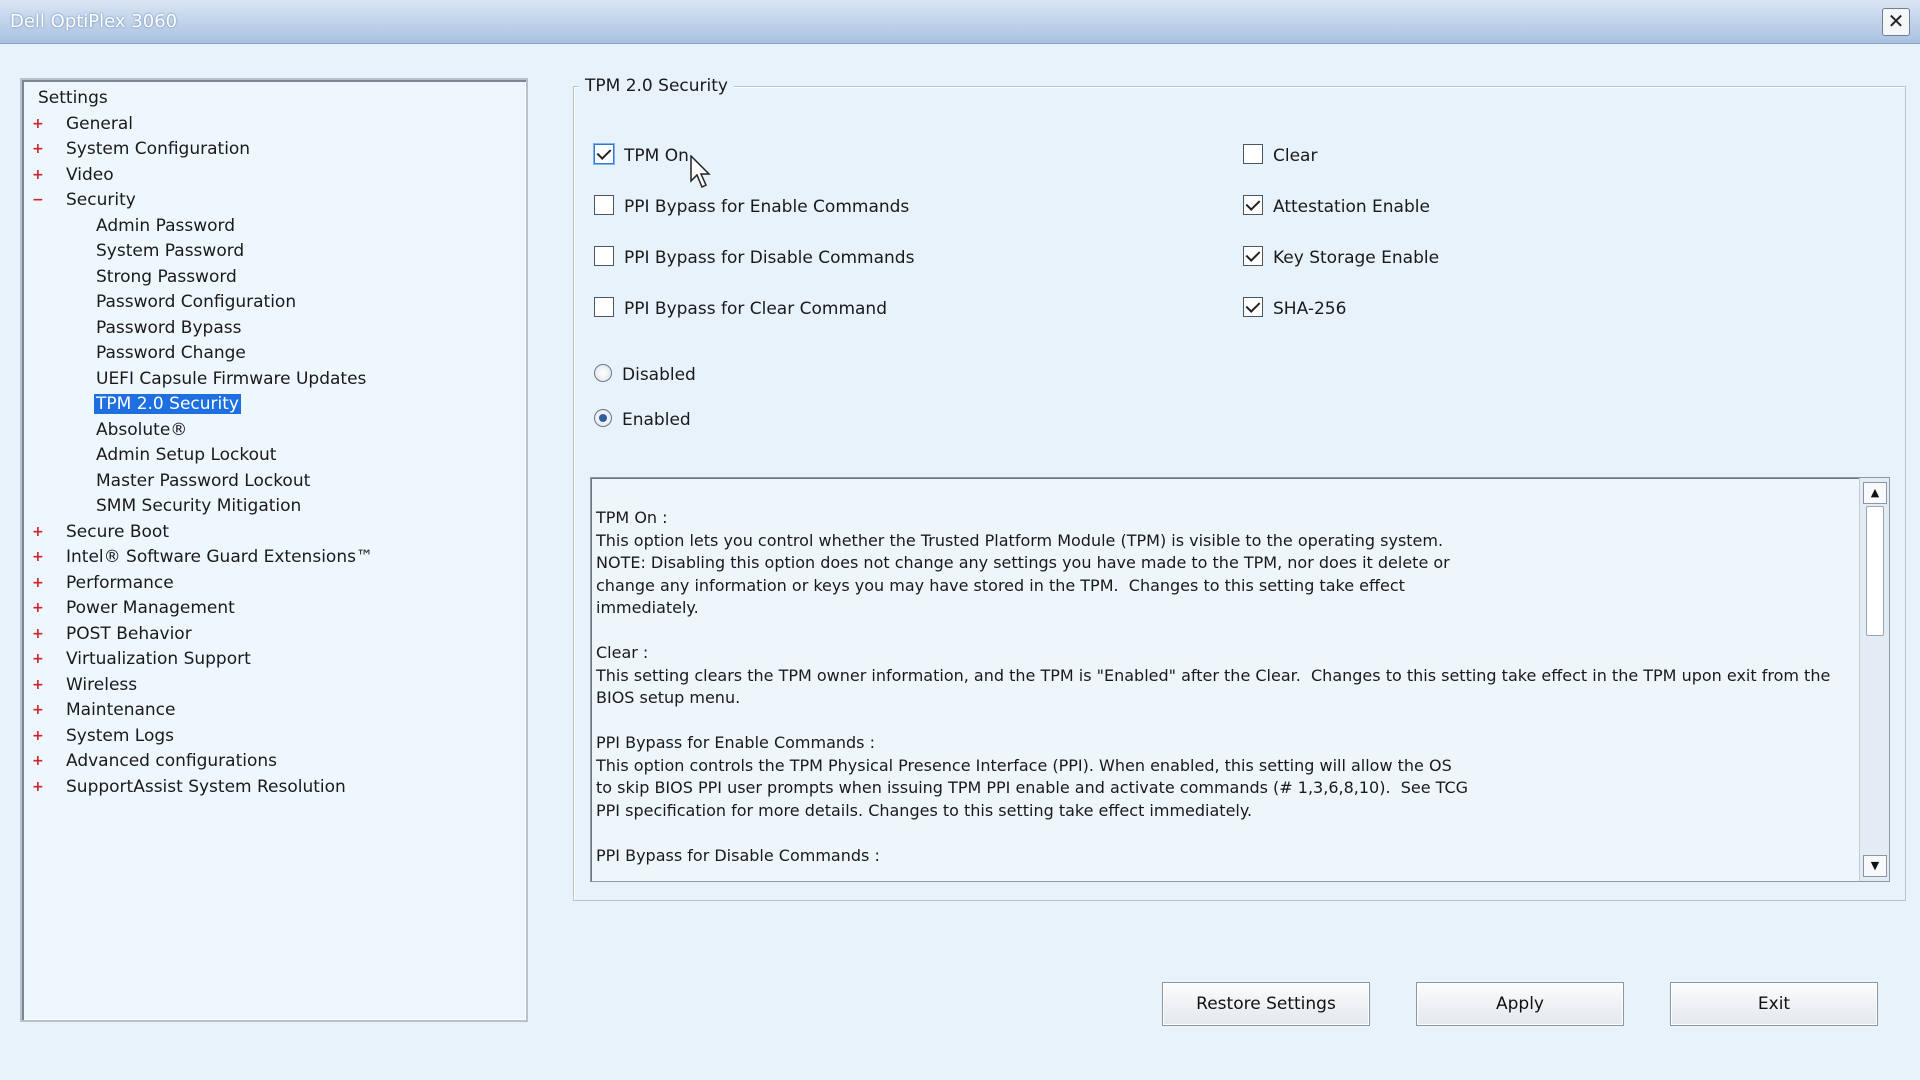 The height and width of the screenshot is (1080, 1920). Describe the element at coordinates (90, 174) in the screenshot. I see `tree-item-label: Video` at that location.